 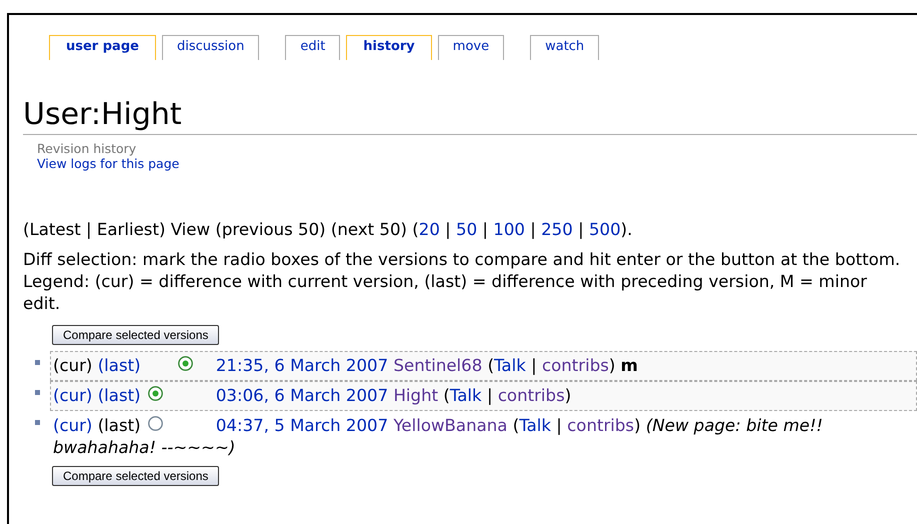 What do you see at coordinates (471, 47) in the screenshot?
I see `tab: move` at bounding box center [471, 47].